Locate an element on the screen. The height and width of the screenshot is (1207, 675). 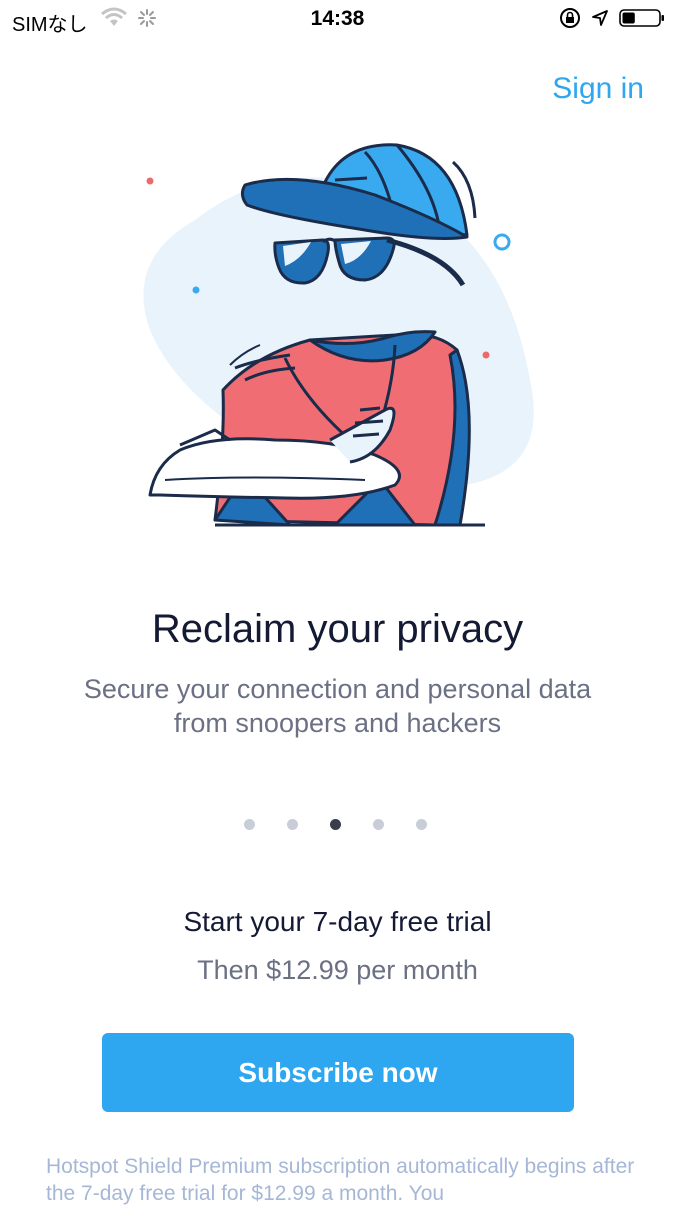
price-text: Then $12.99 per month is located at coordinates (337, 970).